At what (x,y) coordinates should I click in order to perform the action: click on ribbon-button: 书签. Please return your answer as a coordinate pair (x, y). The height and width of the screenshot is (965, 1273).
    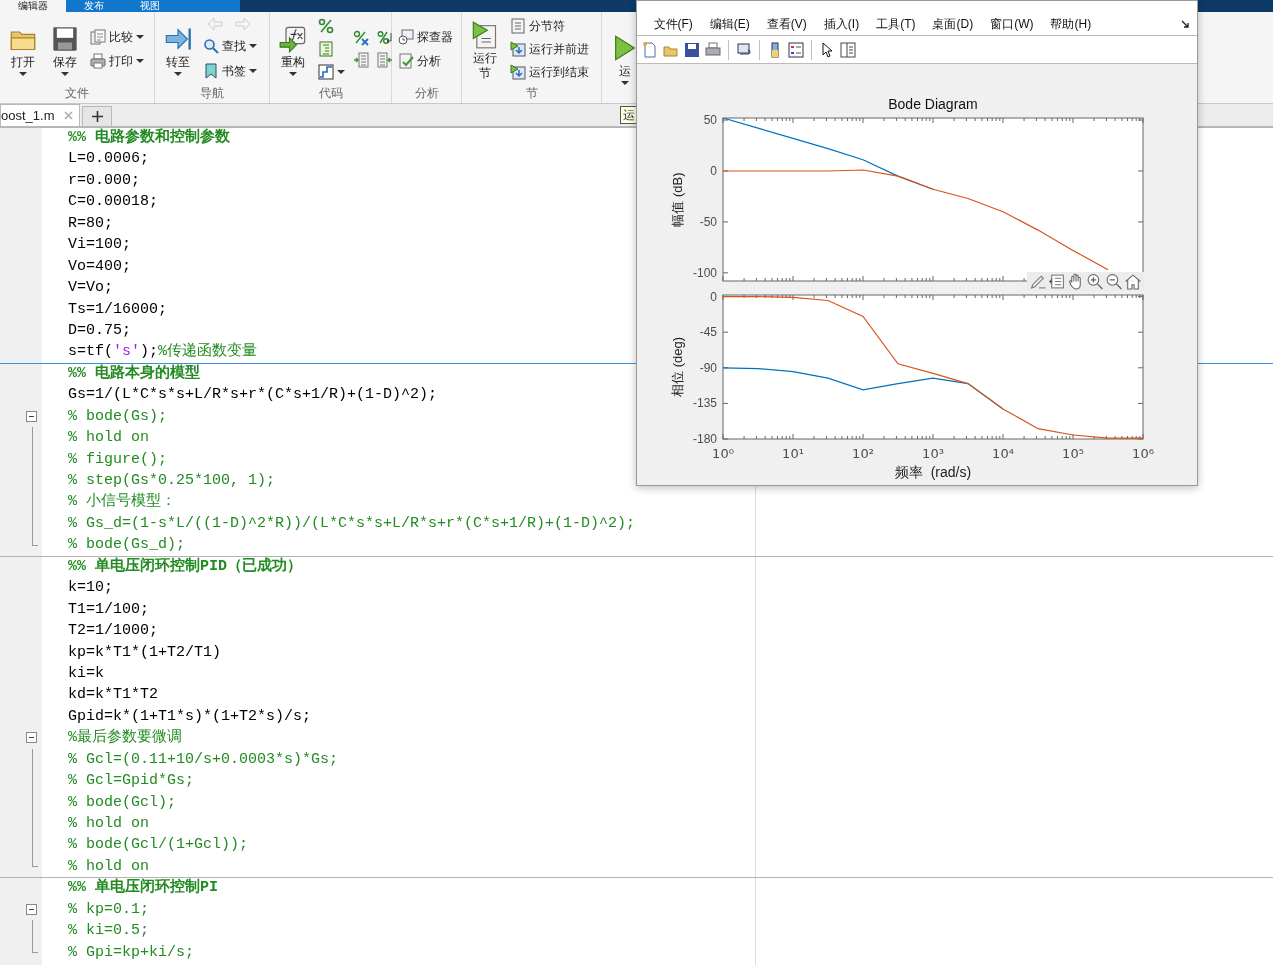
    Looking at the image, I should click on (230, 70).